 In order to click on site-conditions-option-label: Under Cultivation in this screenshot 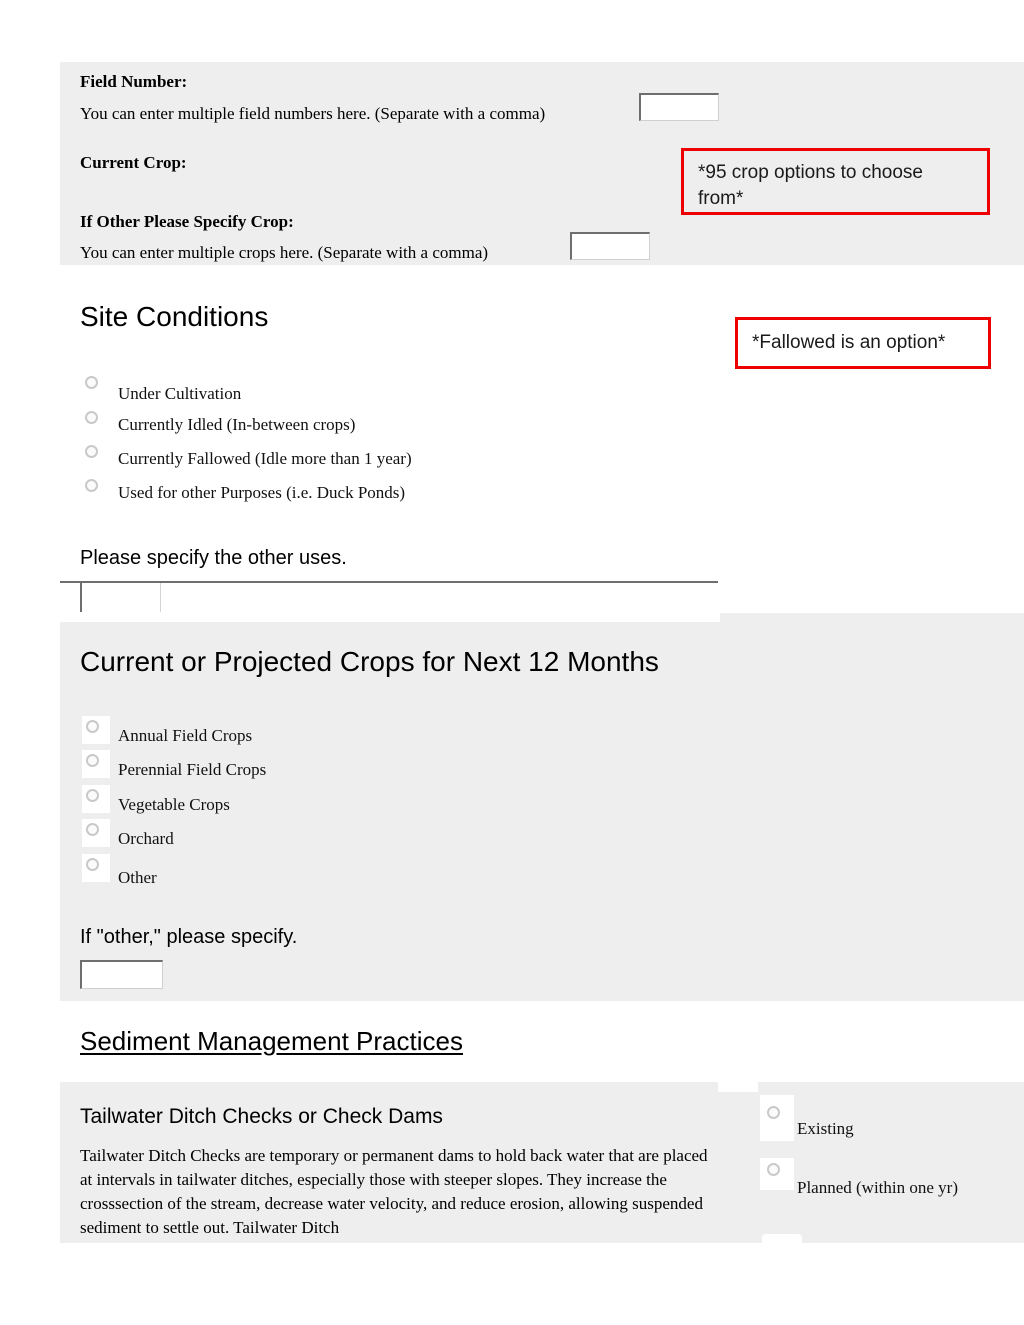, I will do `click(180, 393)`.